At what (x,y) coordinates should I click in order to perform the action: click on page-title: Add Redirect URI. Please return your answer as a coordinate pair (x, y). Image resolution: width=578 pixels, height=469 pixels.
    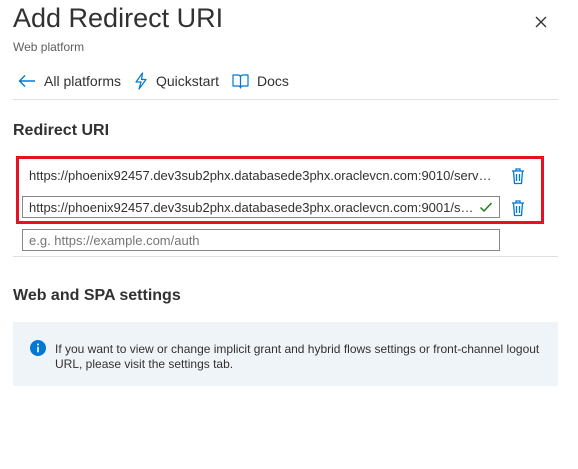
    Looking at the image, I should click on (118, 18).